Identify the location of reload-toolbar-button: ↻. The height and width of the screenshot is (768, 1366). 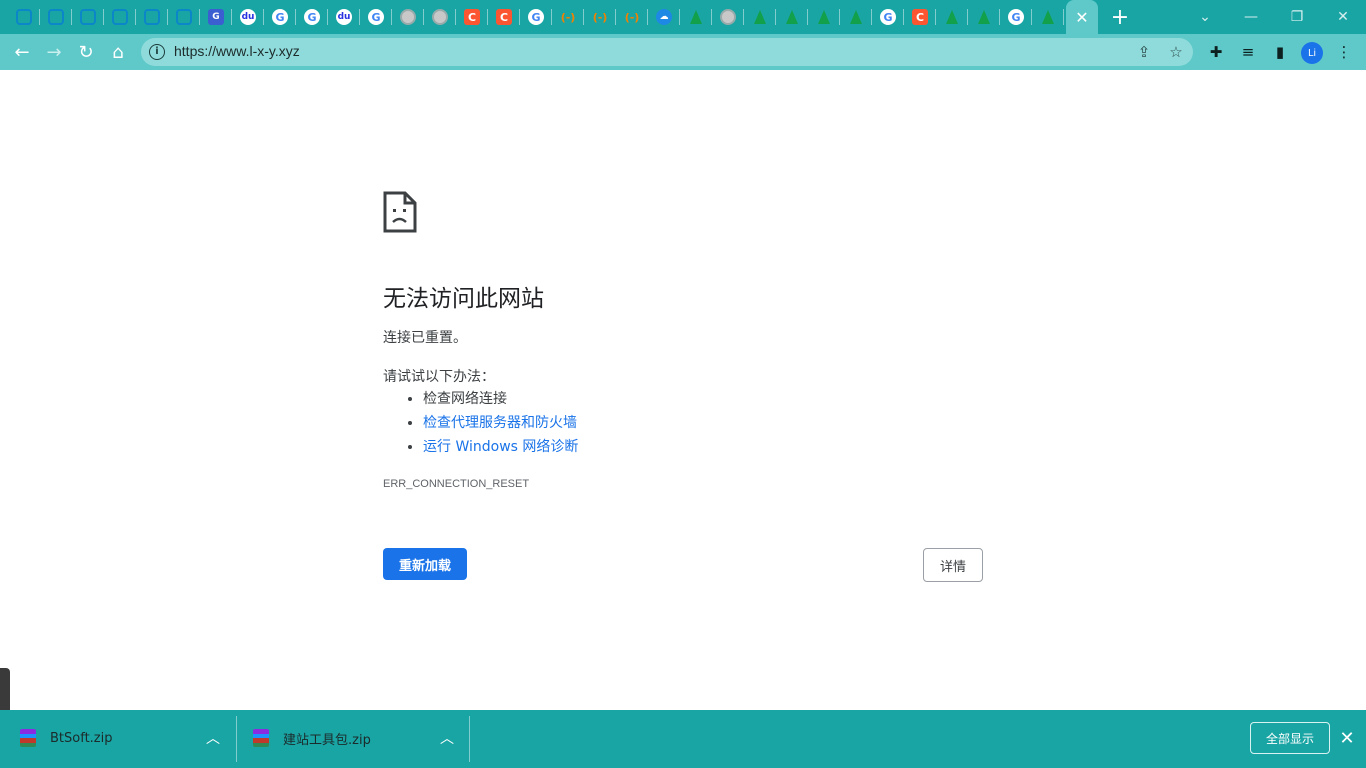
(86, 52).